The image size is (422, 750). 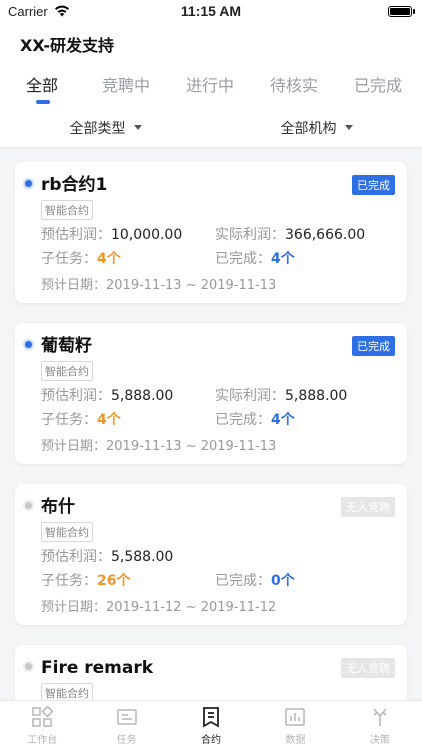 What do you see at coordinates (295, 740) in the screenshot?
I see `tabbar-label: 数据` at bounding box center [295, 740].